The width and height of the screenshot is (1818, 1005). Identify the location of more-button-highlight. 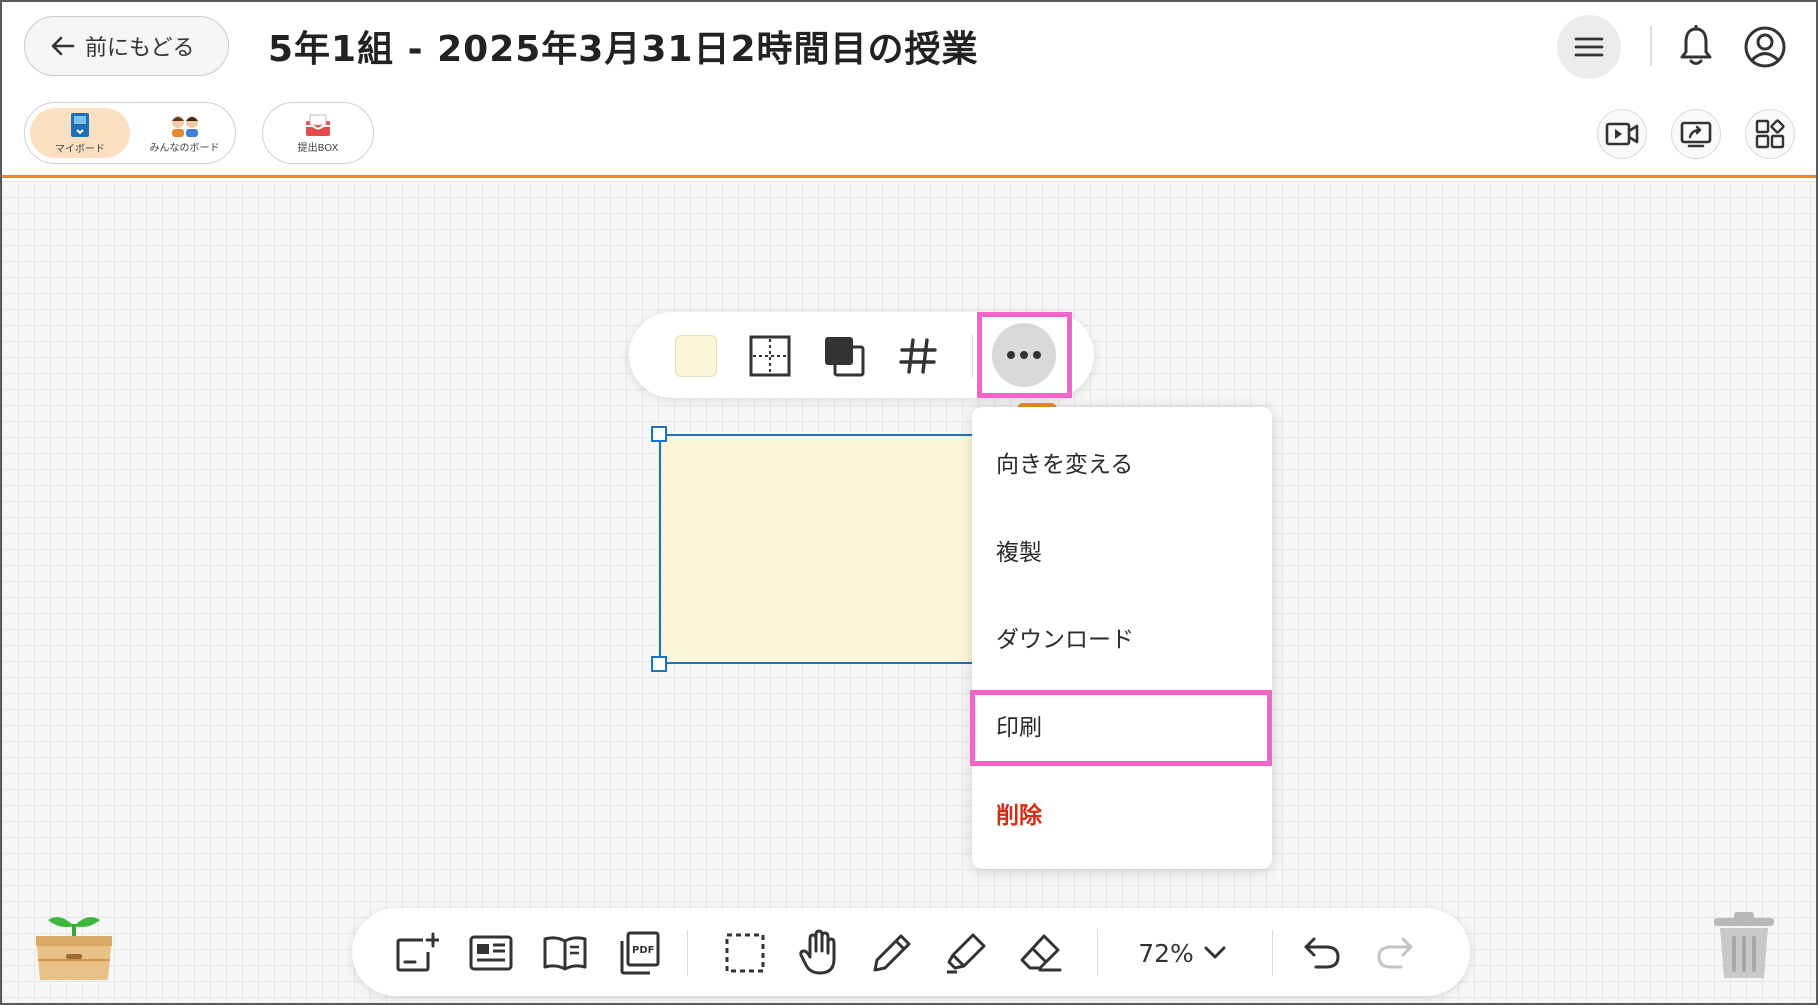
(1024, 355).